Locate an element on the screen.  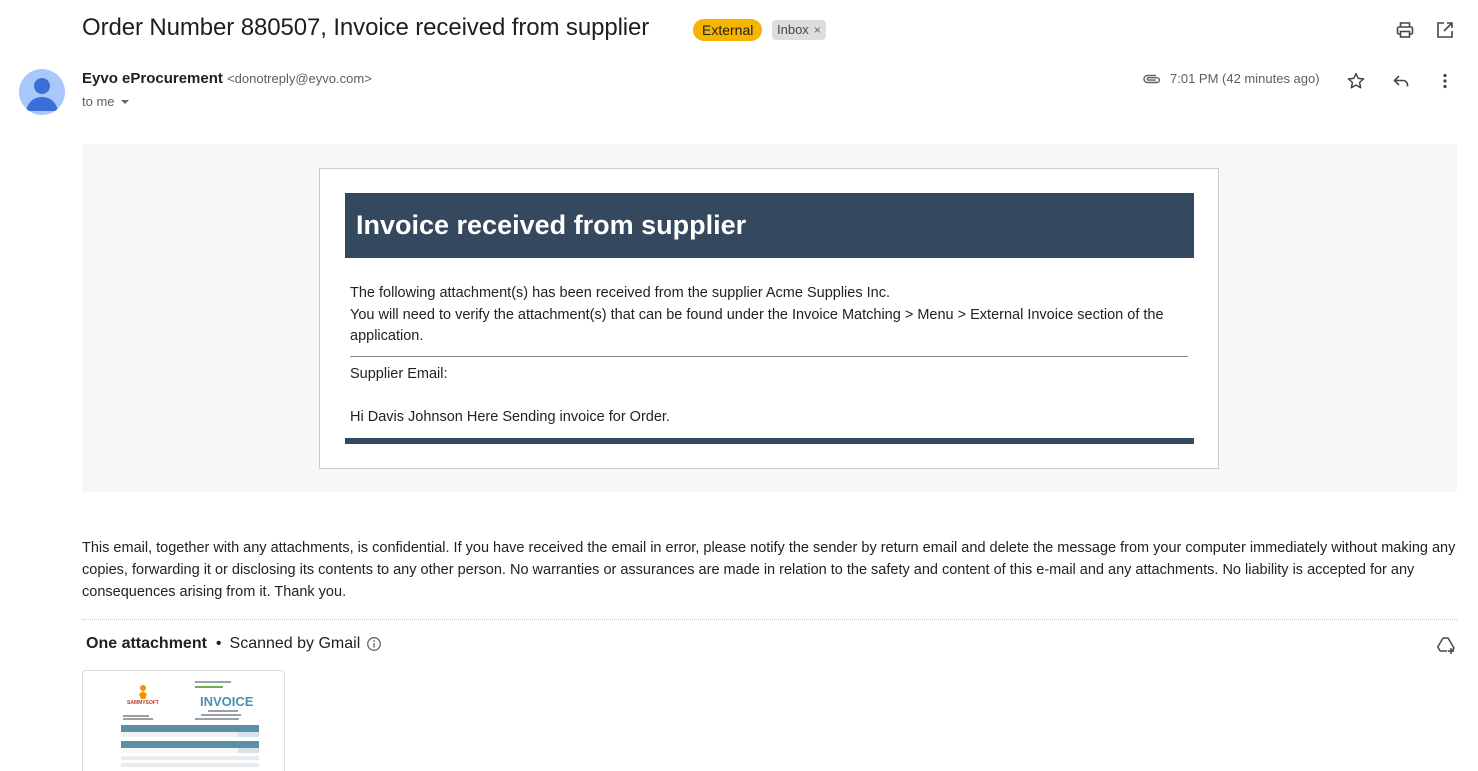
add-to-drive-icon is located at coordinates (1446, 645).